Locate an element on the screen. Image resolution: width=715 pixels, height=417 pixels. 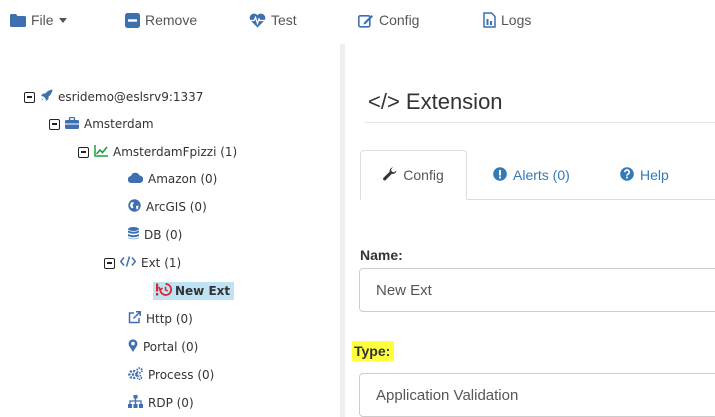
config-label: Config is located at coordinates (399, 20).